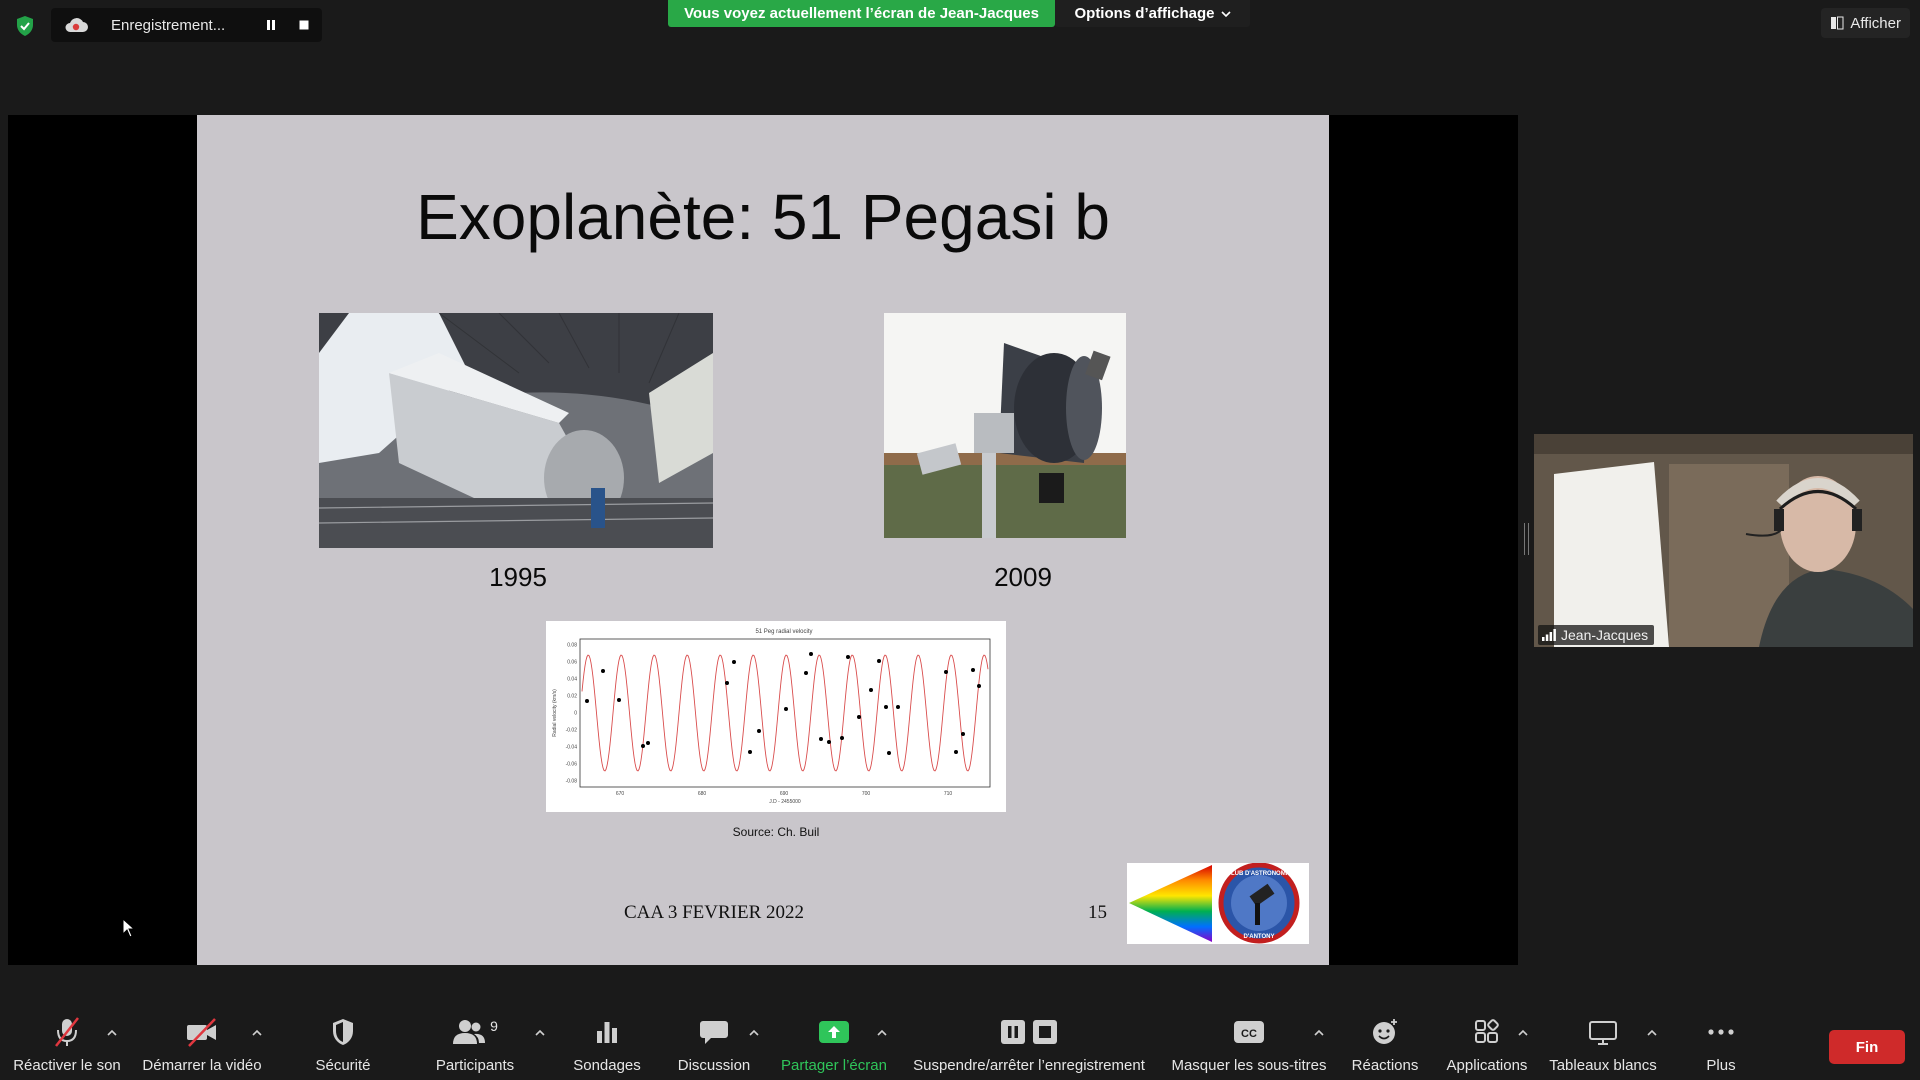 This screenshot has width=1920, height=1080. I want to click on club-astronomy-logo: CLUB D'ASTRONOMIE D'ANTONY, so click(1218, 903).